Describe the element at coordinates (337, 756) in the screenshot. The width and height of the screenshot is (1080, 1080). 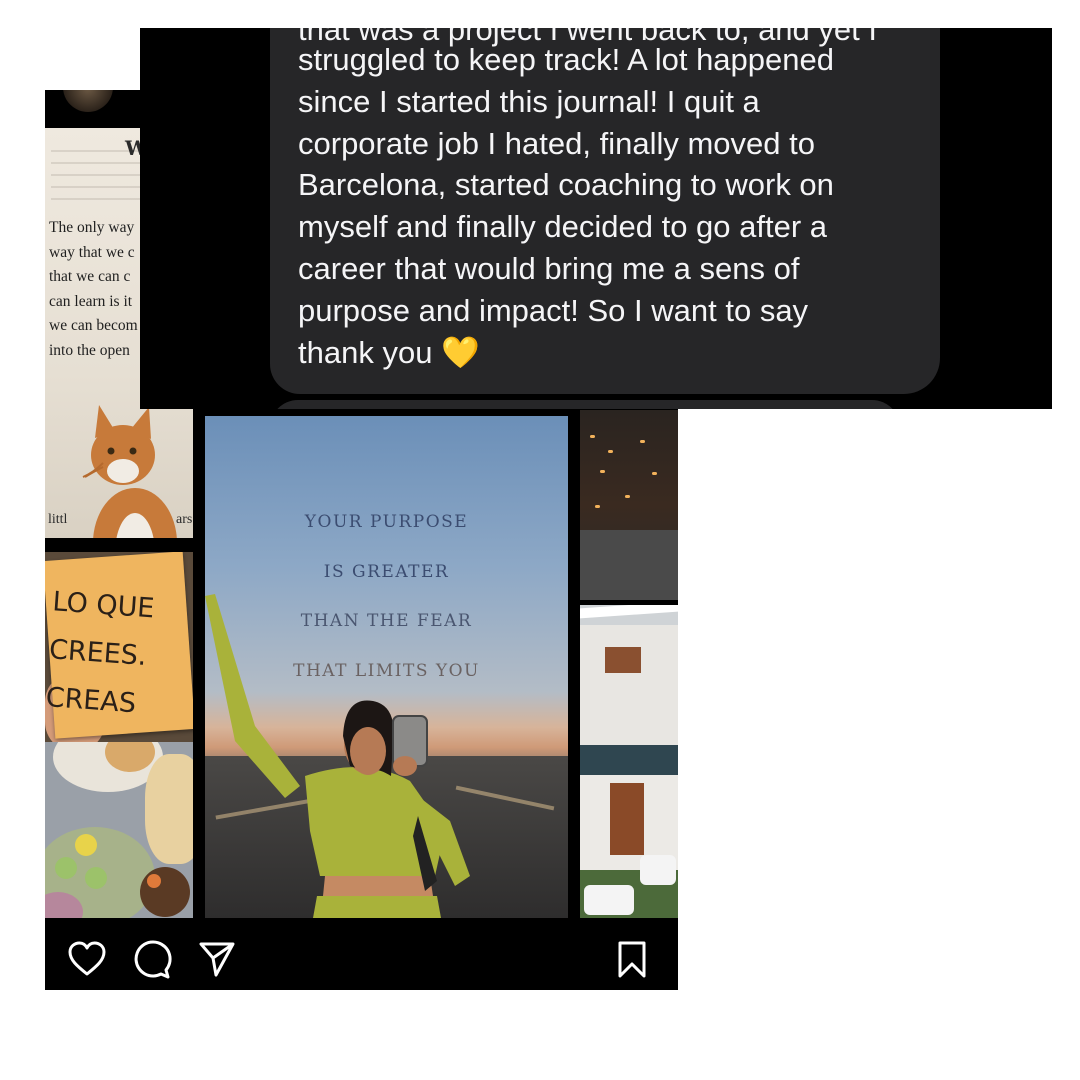
I see `woman-figure` at that location.